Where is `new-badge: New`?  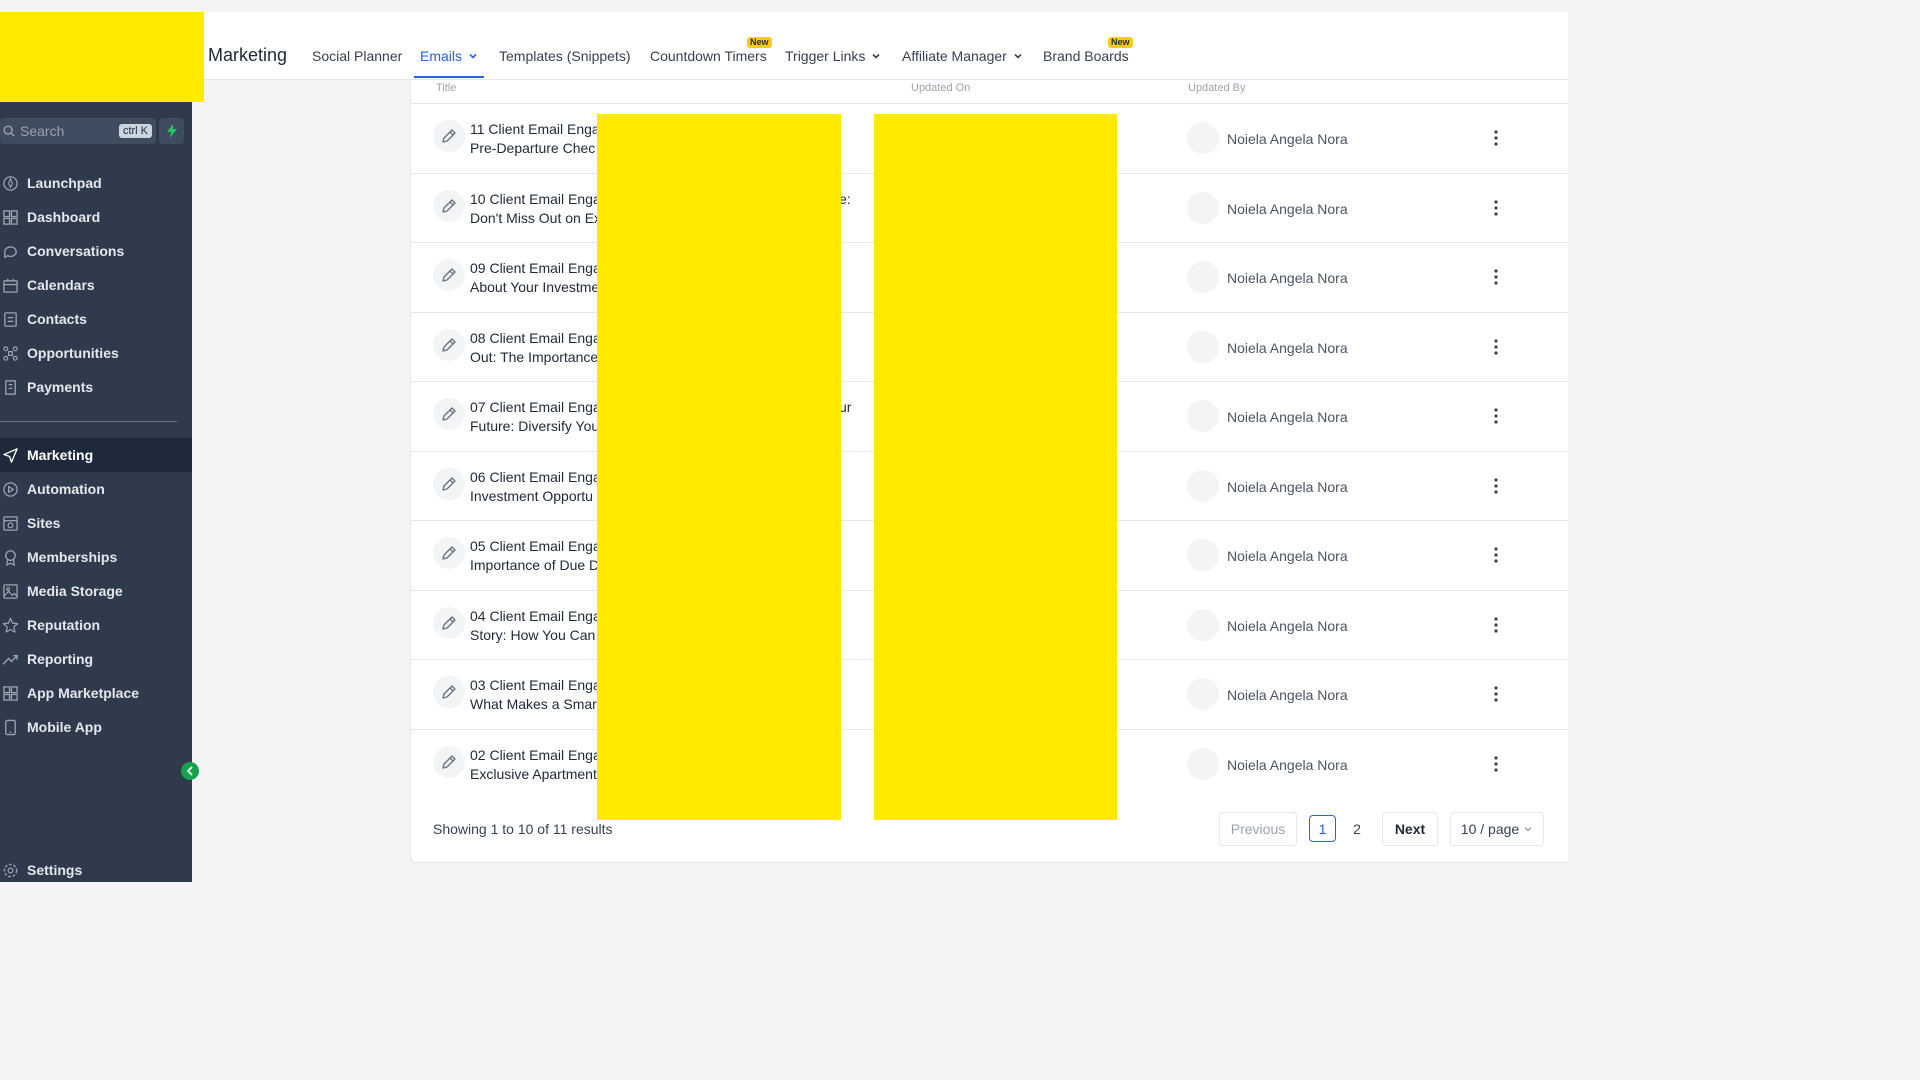
new-badge: New is located at coordinates (759, 42).